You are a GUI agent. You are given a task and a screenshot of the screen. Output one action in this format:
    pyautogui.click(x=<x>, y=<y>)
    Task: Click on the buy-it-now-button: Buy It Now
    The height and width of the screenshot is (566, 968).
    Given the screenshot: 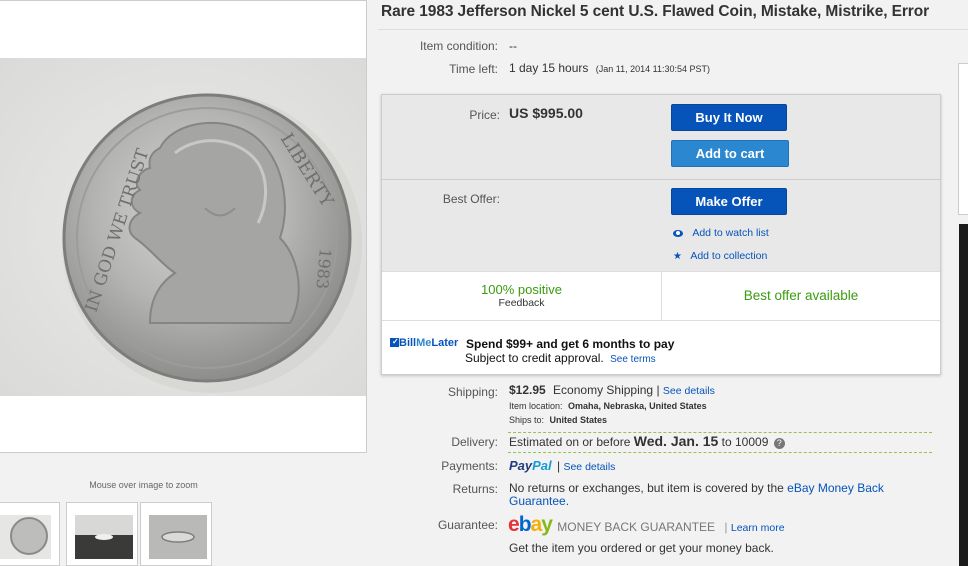 What is the action you would take?
    pyautogui.click(x=729, y=117)
    